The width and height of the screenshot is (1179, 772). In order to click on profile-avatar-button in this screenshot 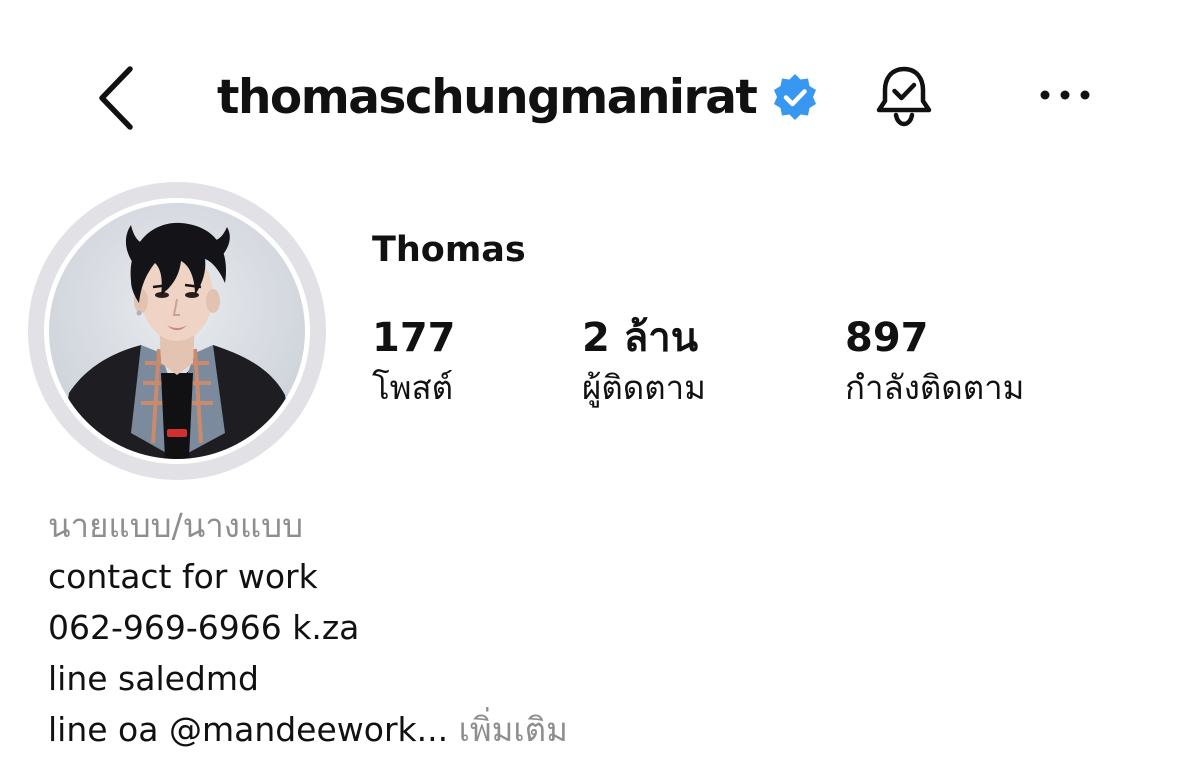, I will do `click(177, 331)`.